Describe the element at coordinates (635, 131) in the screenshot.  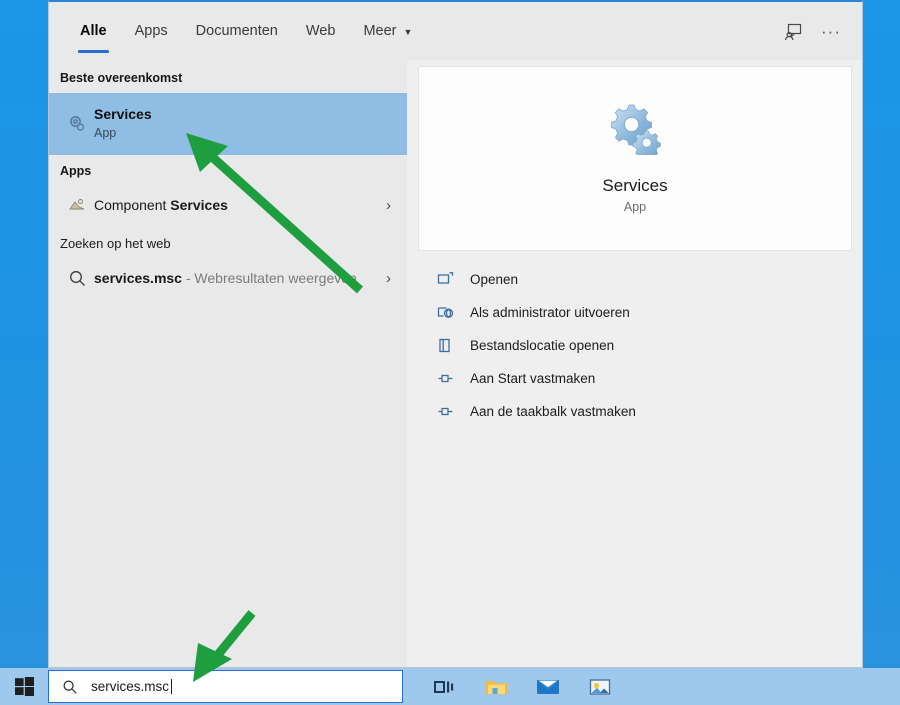
I see `services-gear-large-icon` at that location.